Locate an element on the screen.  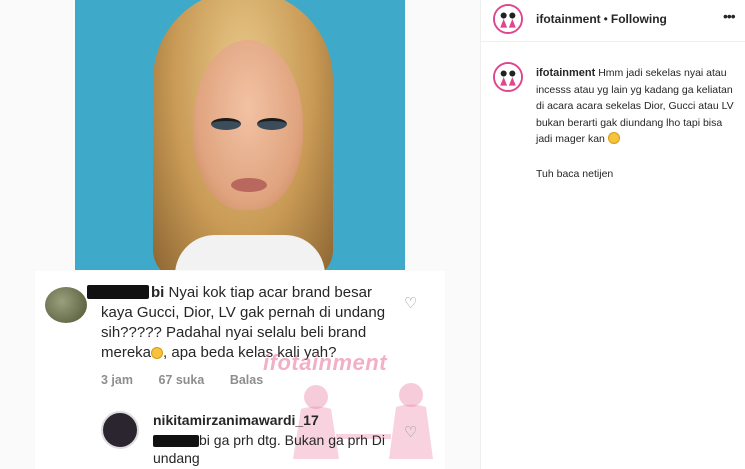
photo-lips is located at coordinates (249, 185).